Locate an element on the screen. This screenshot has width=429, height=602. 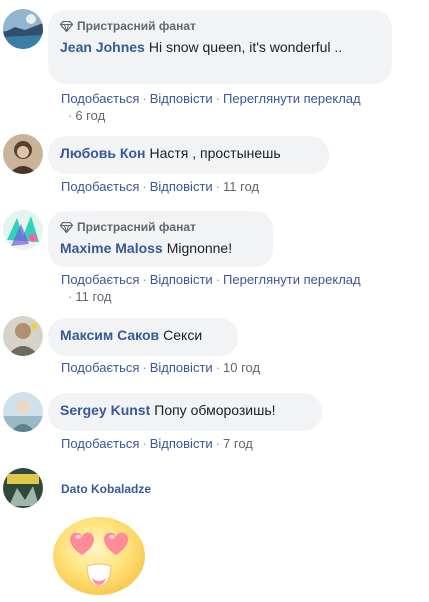
comment-actions: Подобається · Відповісти · 11 год is located at coordinates (241, 186).